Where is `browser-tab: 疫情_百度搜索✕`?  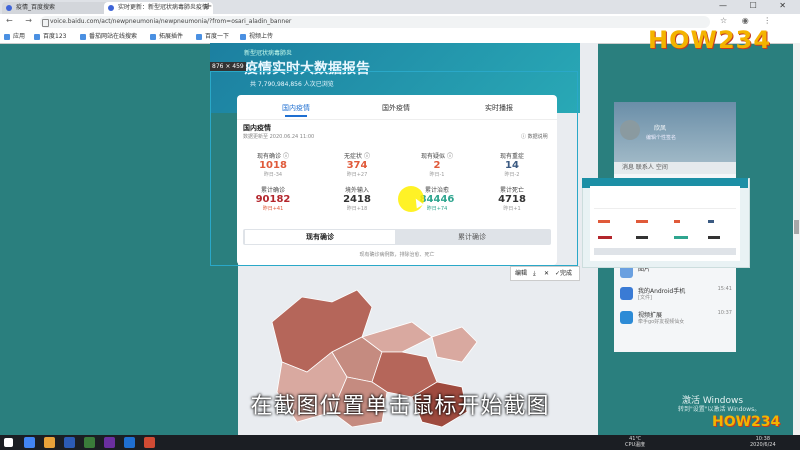
browser-tab: 疫情_百度搜索✕ is located at coordinates (59, 8).